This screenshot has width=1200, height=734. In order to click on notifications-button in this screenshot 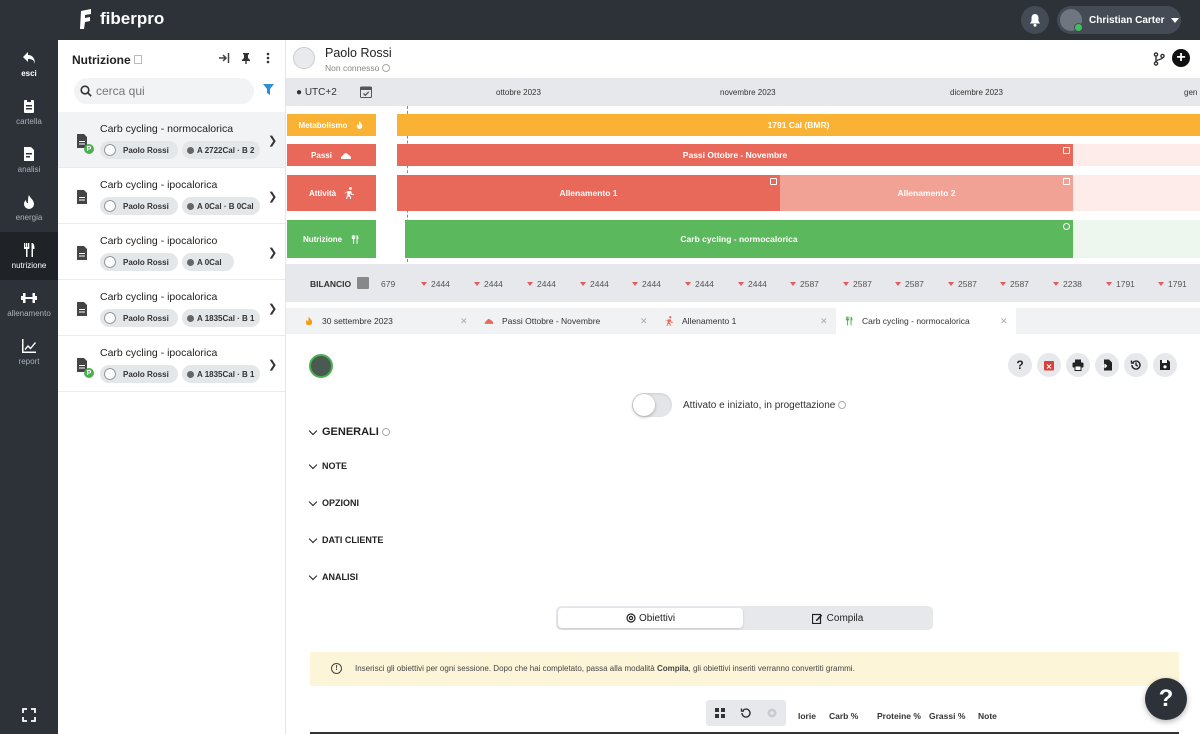, I will do `click(1035, 20)`.